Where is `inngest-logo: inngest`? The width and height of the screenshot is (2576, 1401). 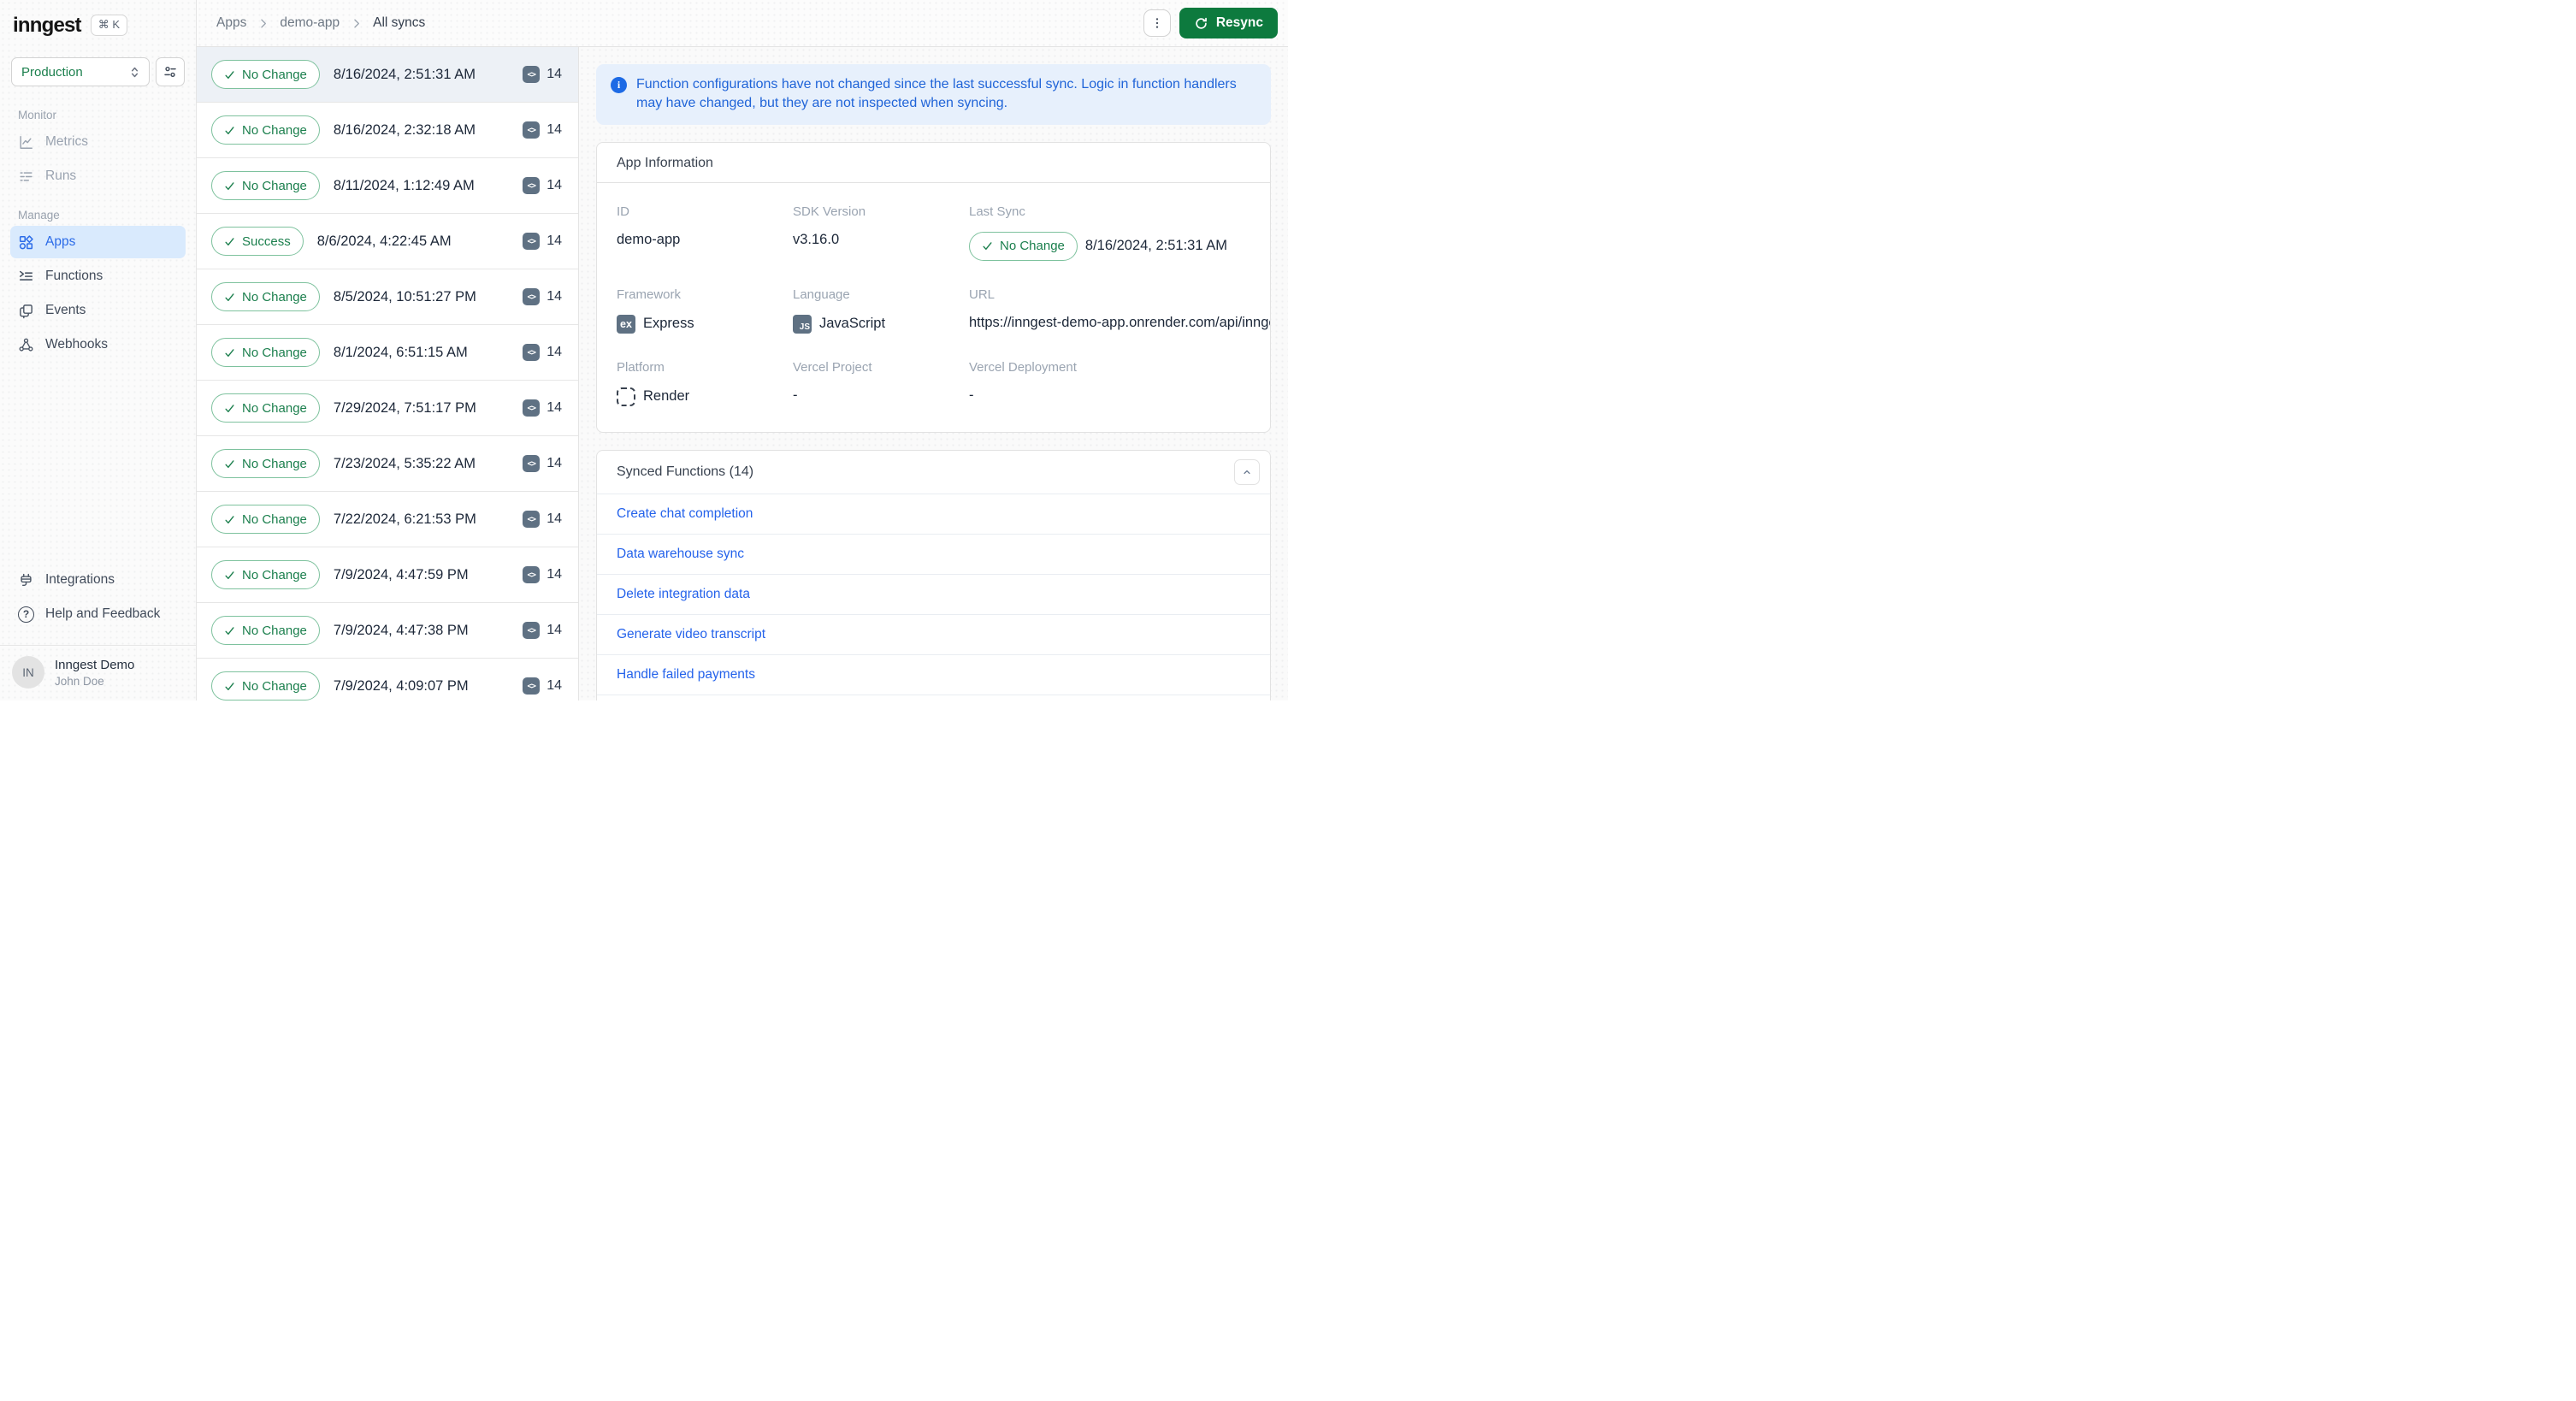 inngest-logo: inngest is located at coordinates (47, 25).